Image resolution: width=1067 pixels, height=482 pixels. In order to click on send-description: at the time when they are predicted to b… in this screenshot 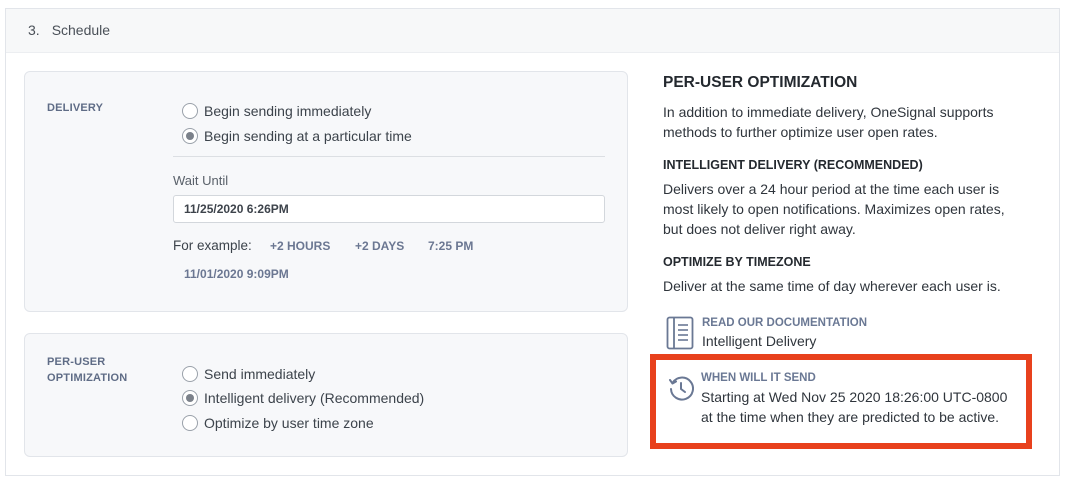, I will do `click(850, 417)`.